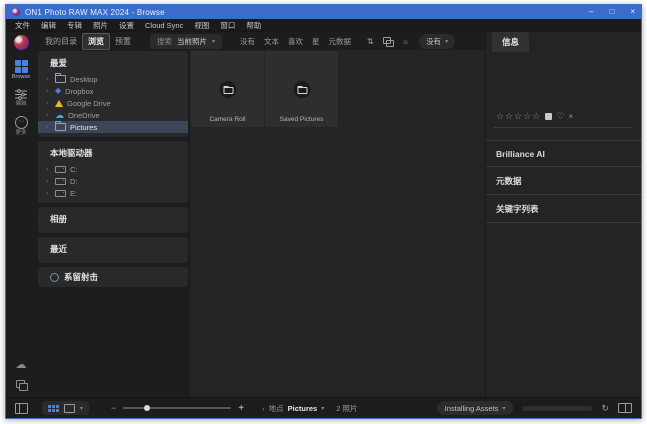 This screenshot has height=424, width=647. I want to click on breadcrumb: ‹ 地点 Pictures ▾, so click(293, 408).